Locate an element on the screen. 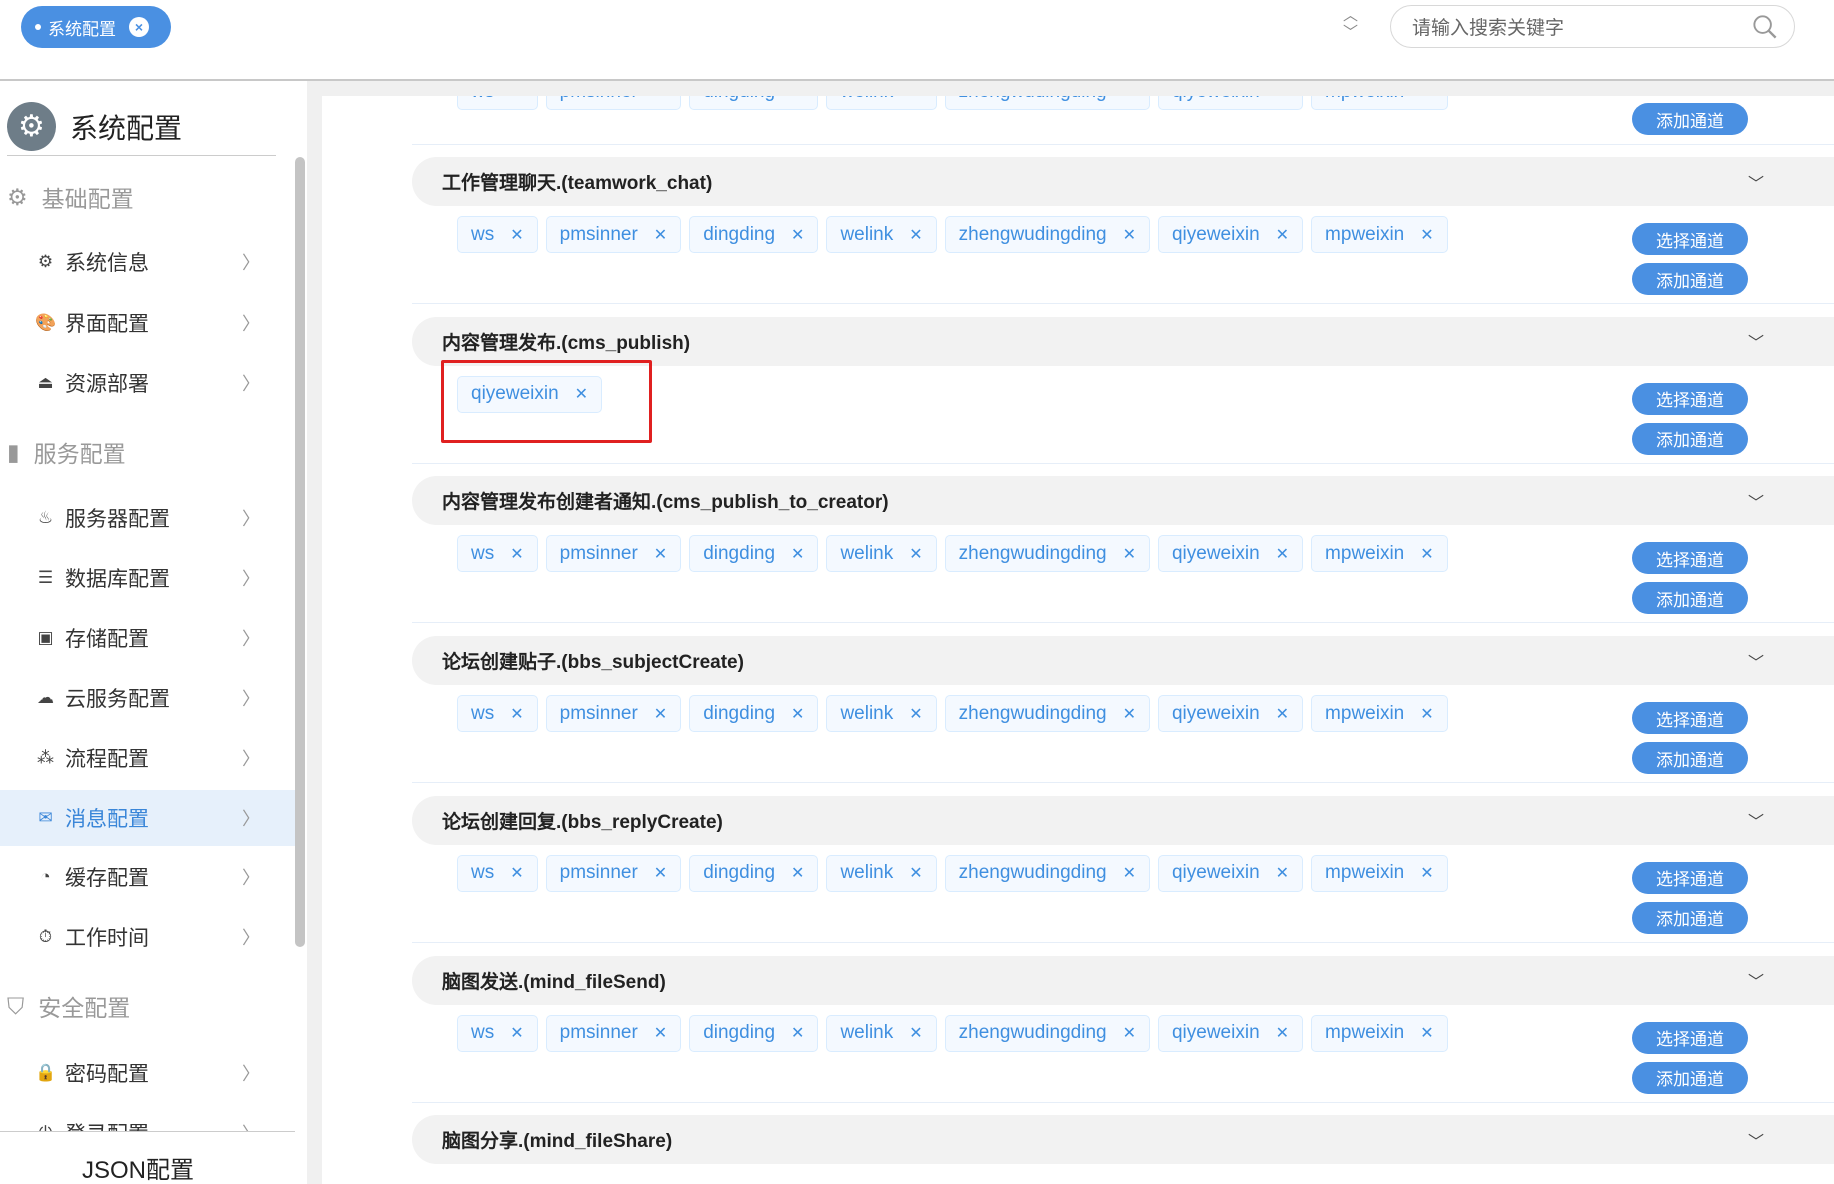  sidebar-scrollbar is located at coordinates (300, 552).